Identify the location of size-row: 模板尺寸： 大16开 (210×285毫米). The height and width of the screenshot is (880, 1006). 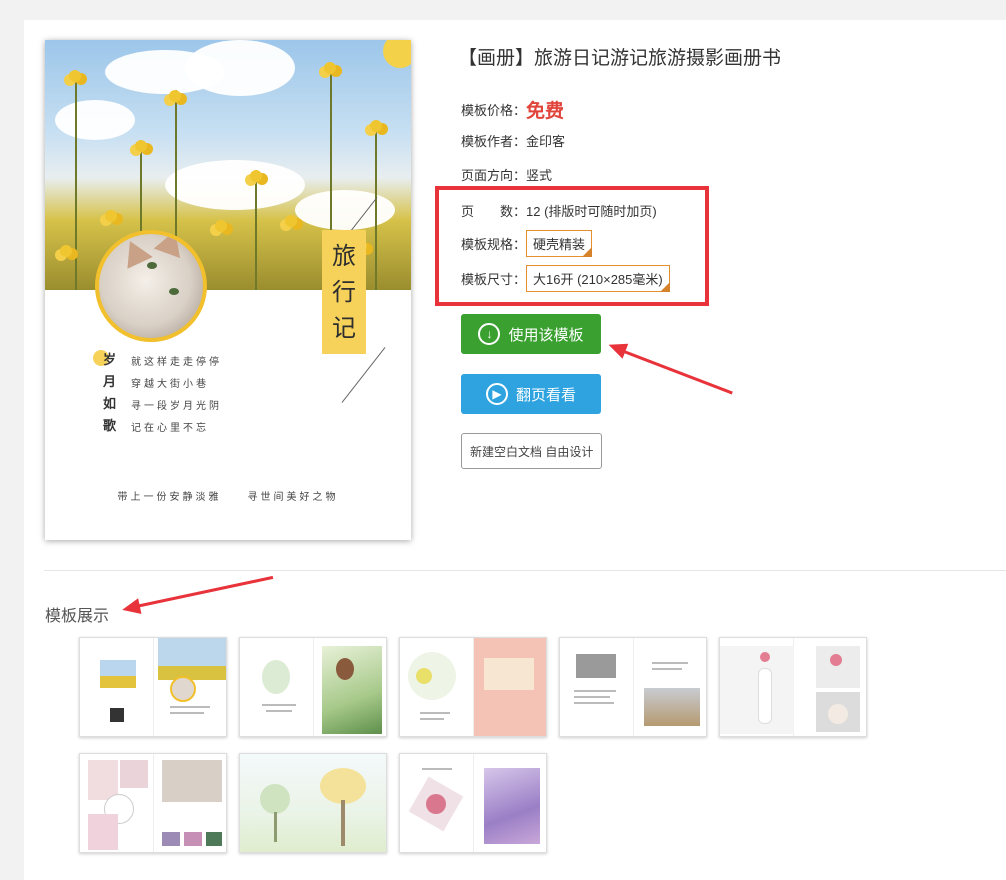
(565, 278).